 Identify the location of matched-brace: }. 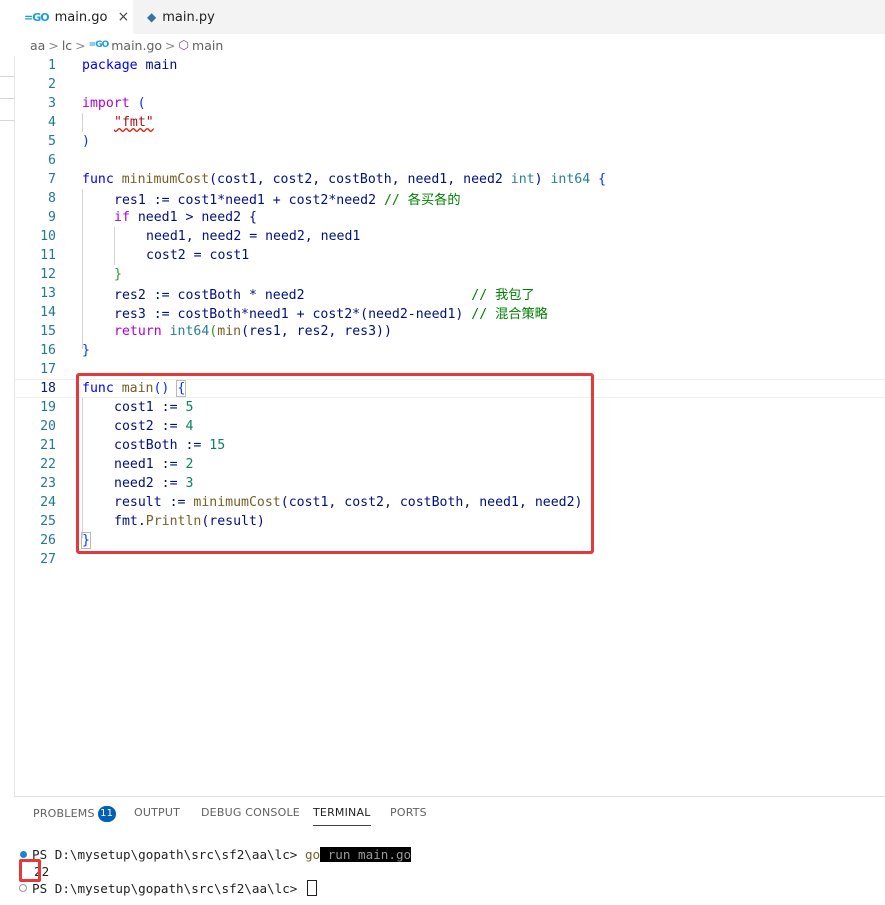
(86, 540).